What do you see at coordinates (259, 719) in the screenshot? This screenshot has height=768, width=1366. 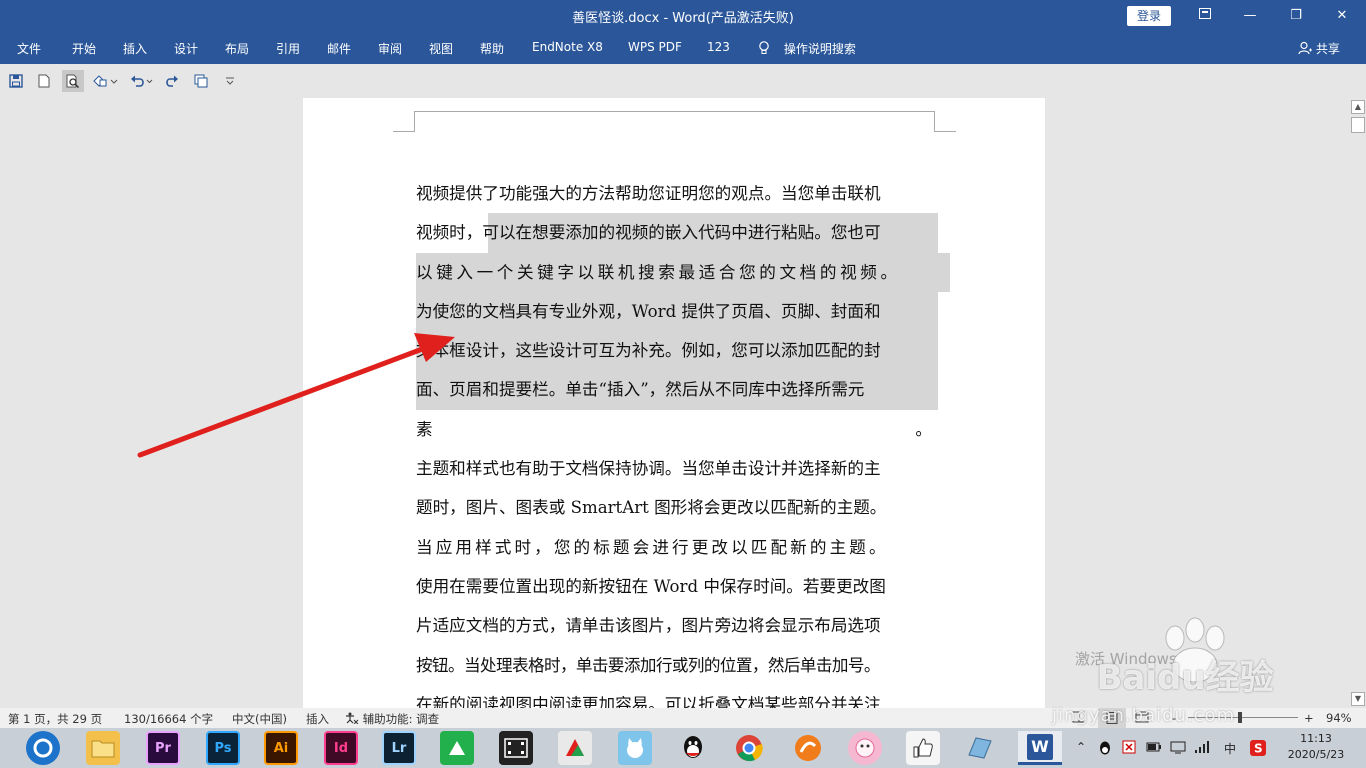 I see `language: 中文(中国)` at bounding box center [259, 719].